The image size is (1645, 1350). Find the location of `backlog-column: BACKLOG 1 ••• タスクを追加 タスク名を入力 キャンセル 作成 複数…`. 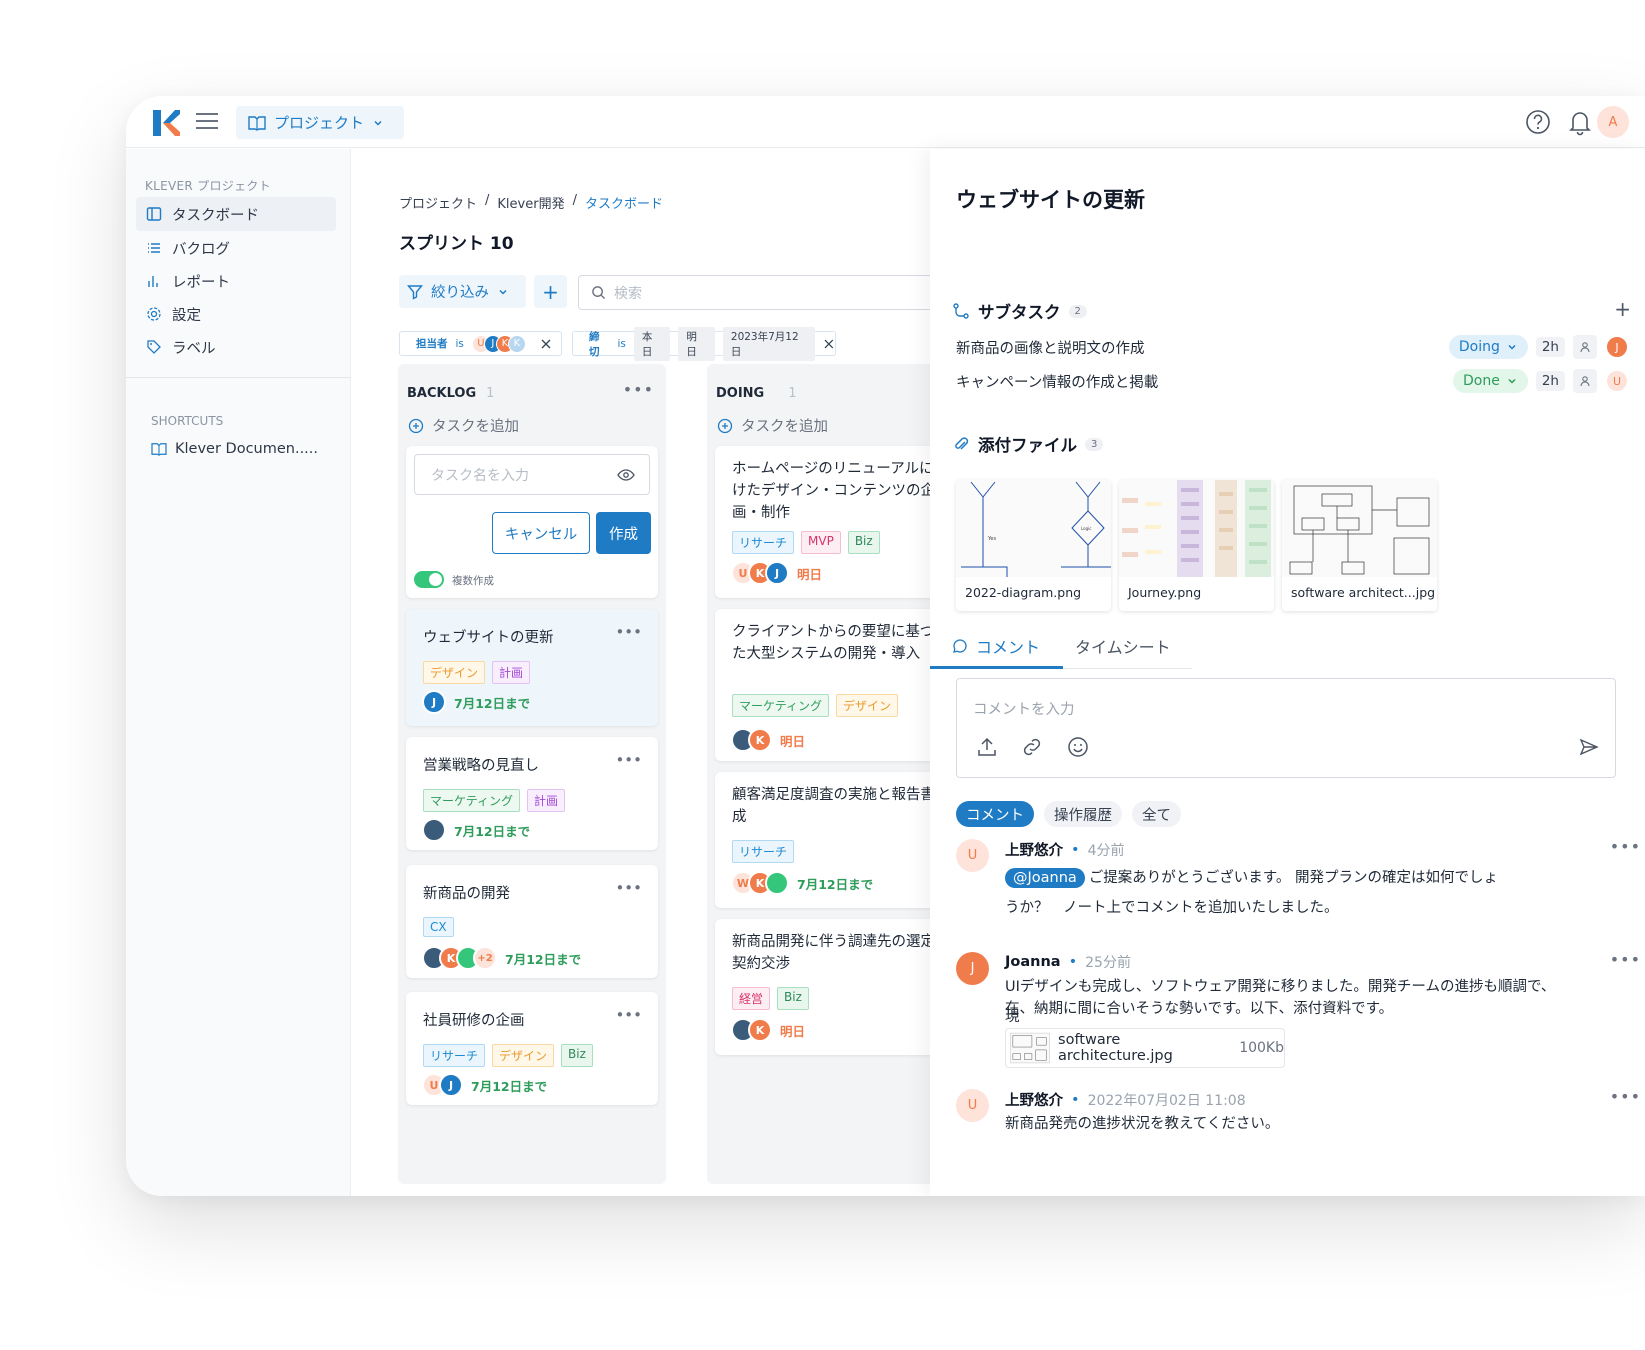

backlog-column: BACKLOG 1 ••• タスクを追加 タスク名を入力 キャンセル 作成 複数… is located at coordinates (532, 774).